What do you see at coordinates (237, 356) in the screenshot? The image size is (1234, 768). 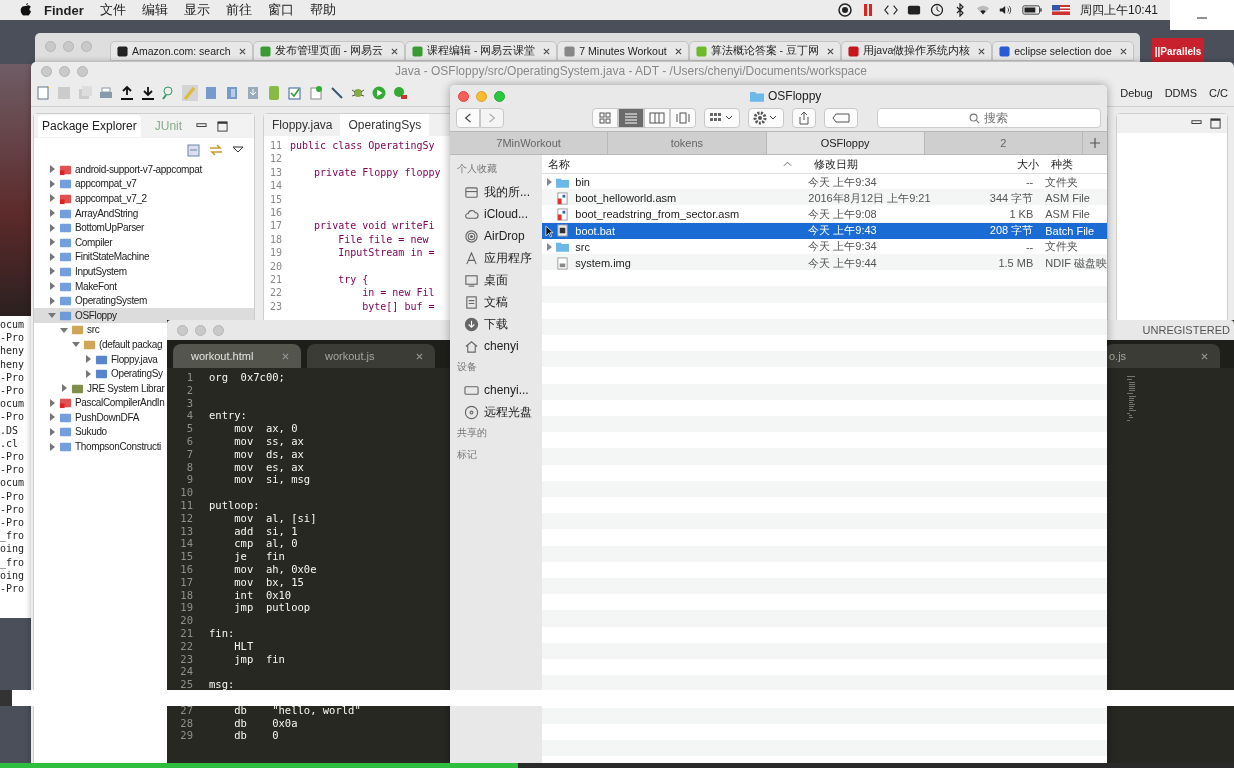 I see `editor-tab: workout.html` at bounding box center [237, 356].